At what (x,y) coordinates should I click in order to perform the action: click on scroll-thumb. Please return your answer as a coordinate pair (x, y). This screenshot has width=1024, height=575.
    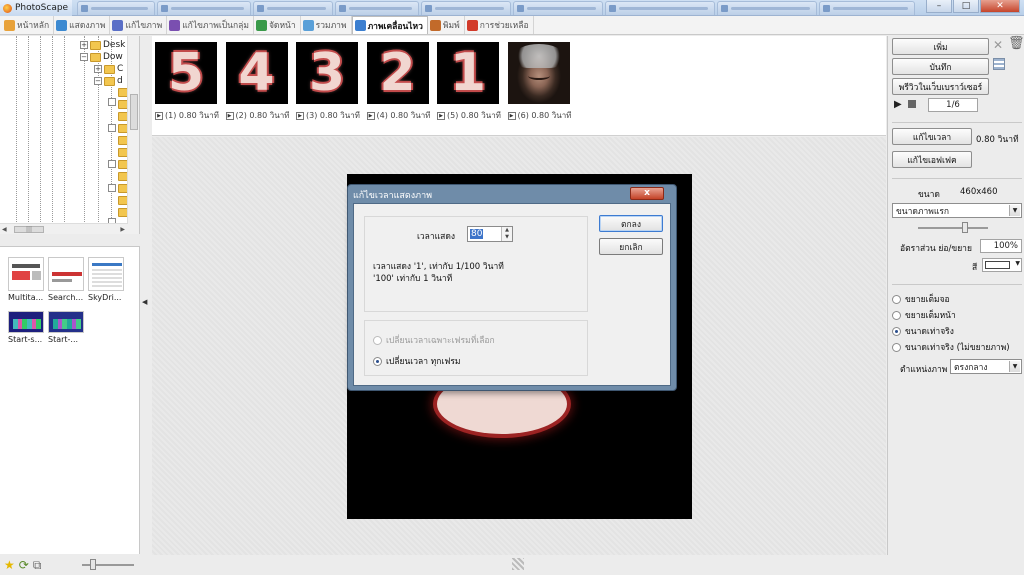
    Looking at the image, I should click on (134, 112).